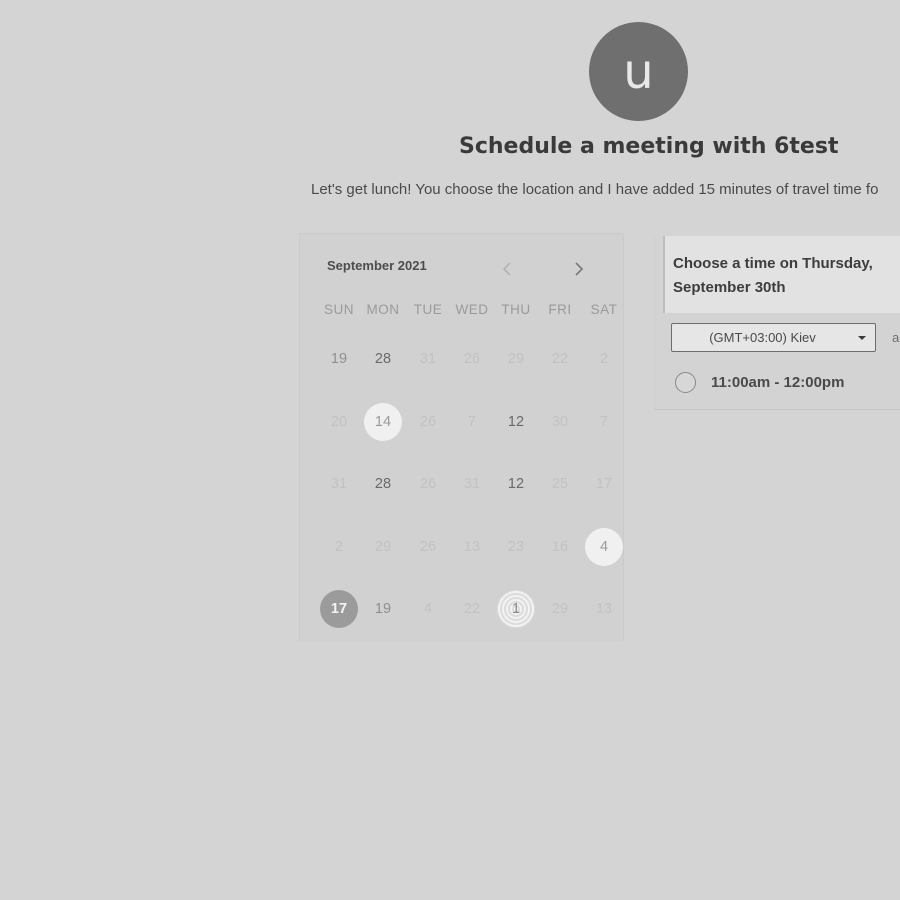  I want to click on calendar-day: 23, so click(516, 547).